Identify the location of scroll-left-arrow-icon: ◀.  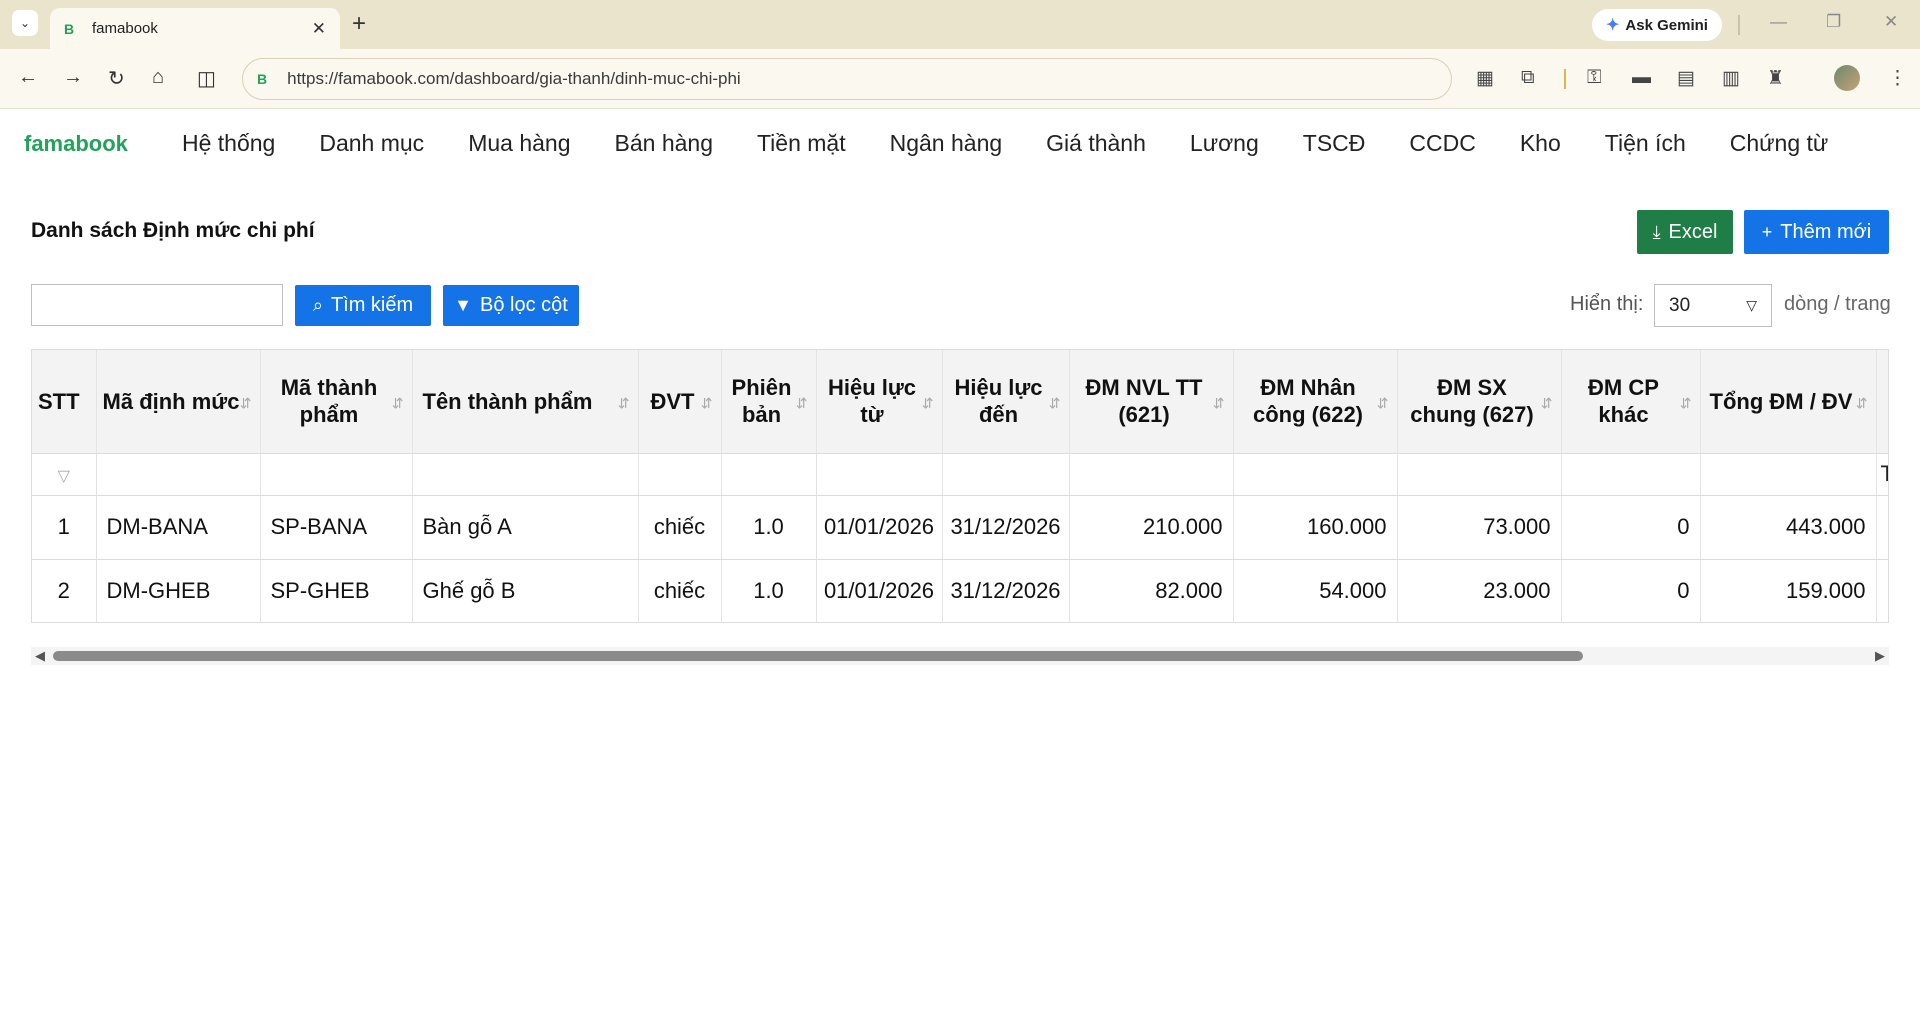
(40, 656).